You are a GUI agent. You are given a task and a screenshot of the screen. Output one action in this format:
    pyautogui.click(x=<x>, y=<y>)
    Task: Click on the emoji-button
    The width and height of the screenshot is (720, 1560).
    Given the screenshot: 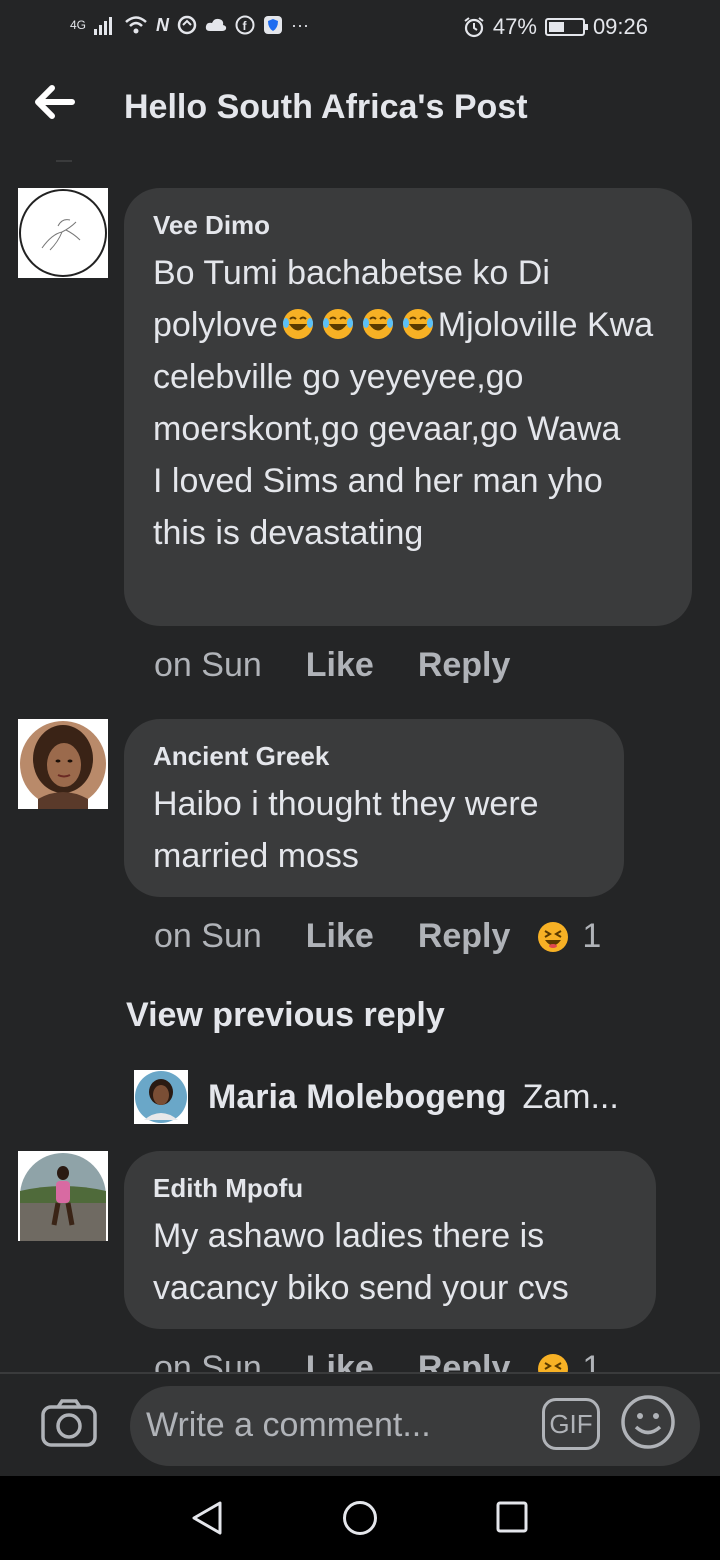 What is the action you would take?
    pyautogui.click(x=648, y=1422)
    